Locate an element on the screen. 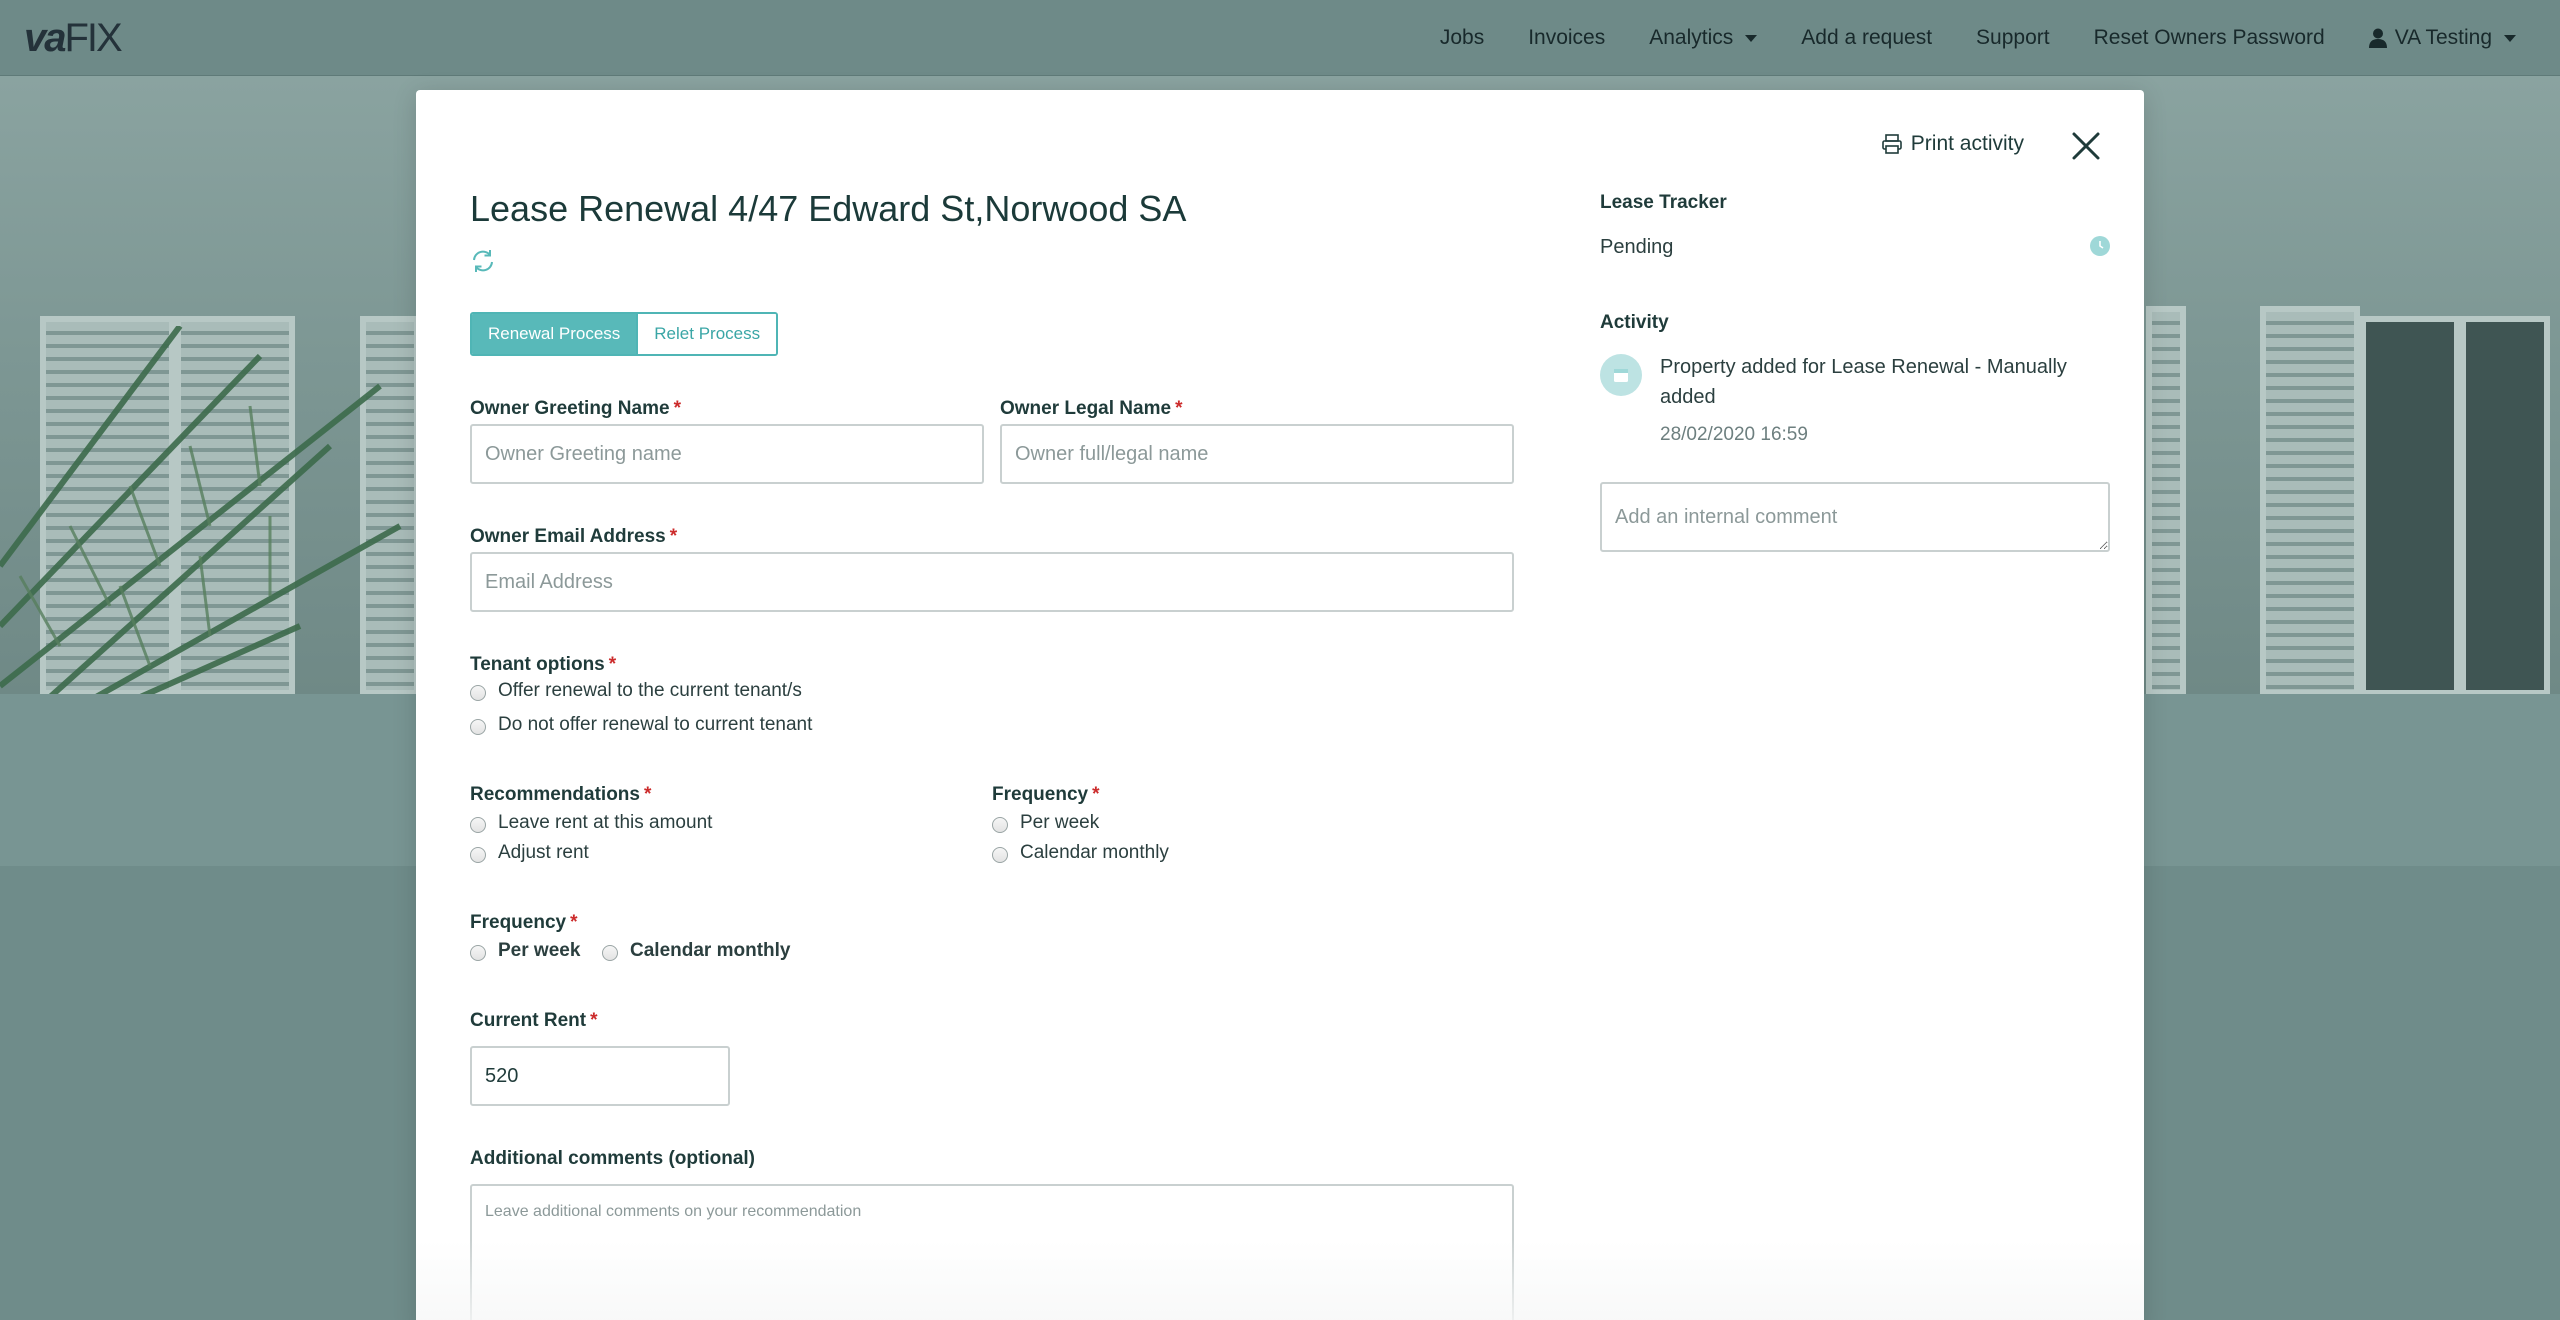 The image size is (2560, 1320). frequency-right-calendar-monthly: Calendar monthly is located at coordinates (1080, 853).